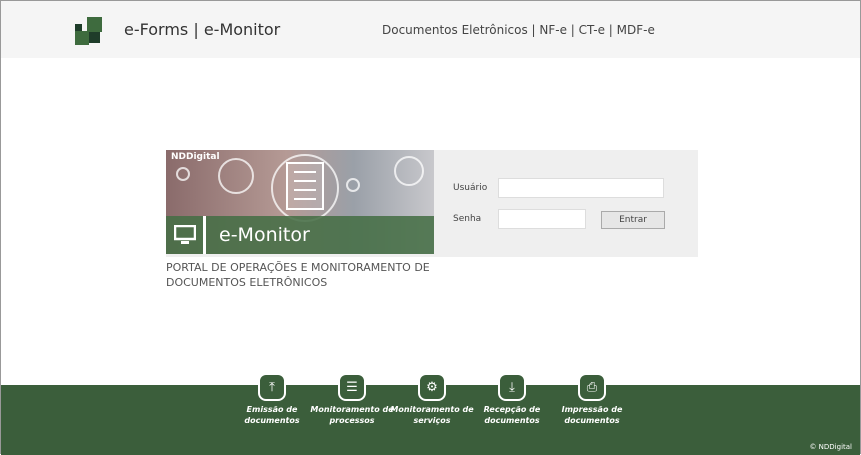 This screenshot has width=861, height=455. I want to click on product-bar: e-Monitor, so click(300, 235).